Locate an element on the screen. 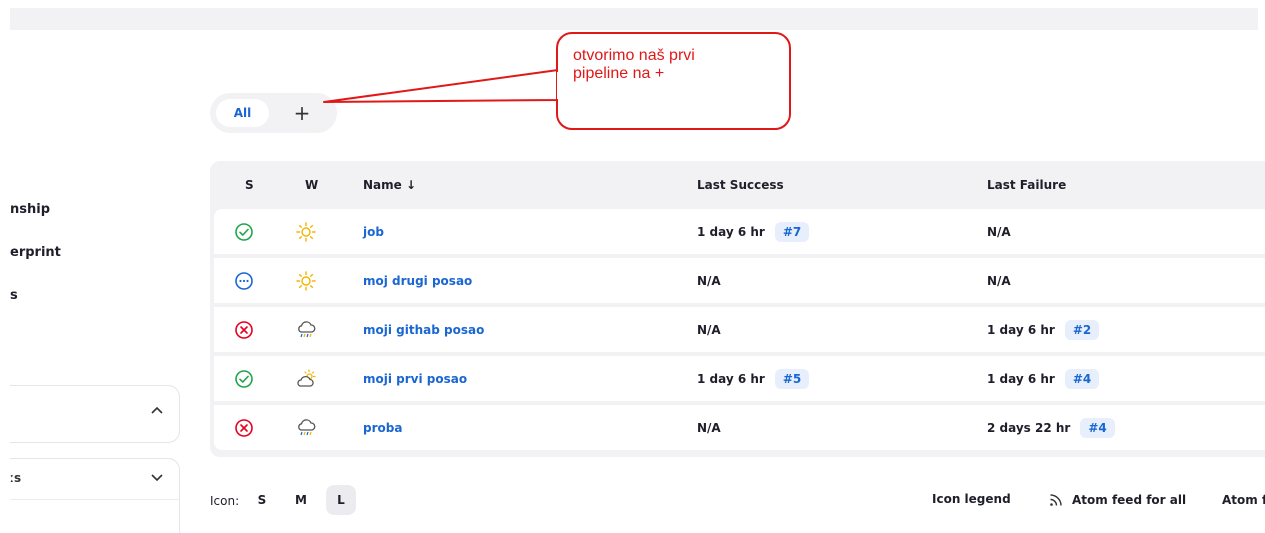  last-success-cell: 1 day 6 hr #7 is located at coordinates (753, 231).